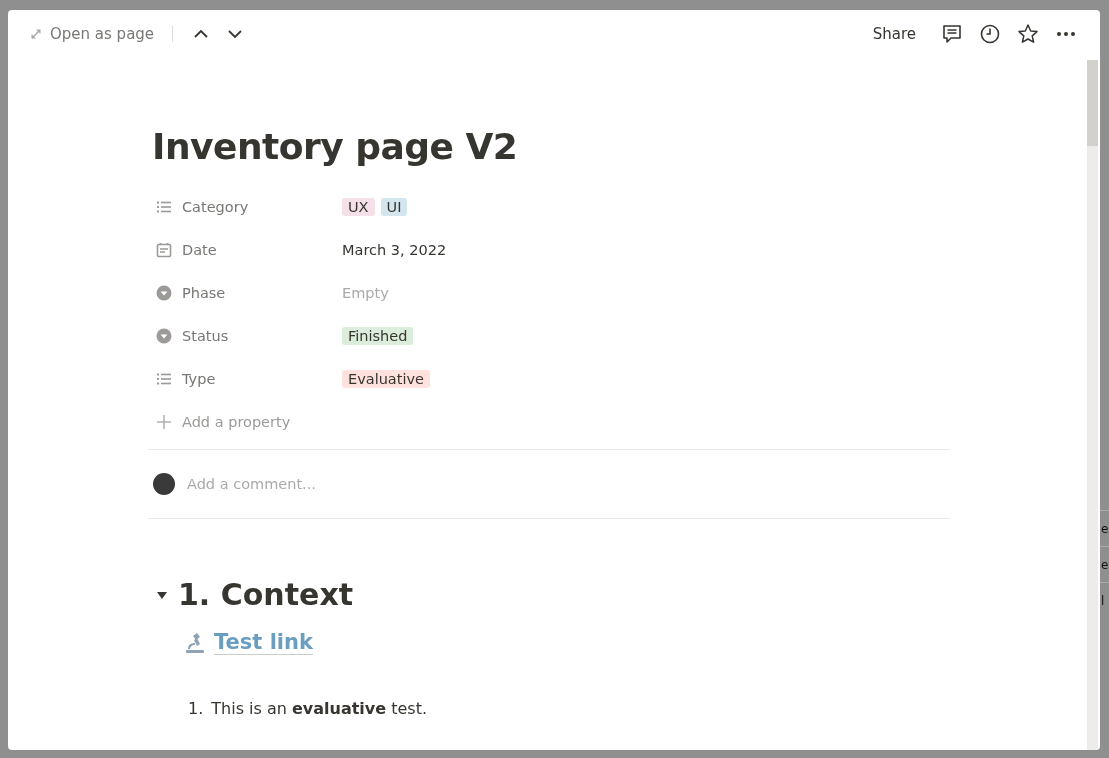  Describe the element at coordinates (365, 292) in the screenshot. I see `property-value: Empty` at that location.